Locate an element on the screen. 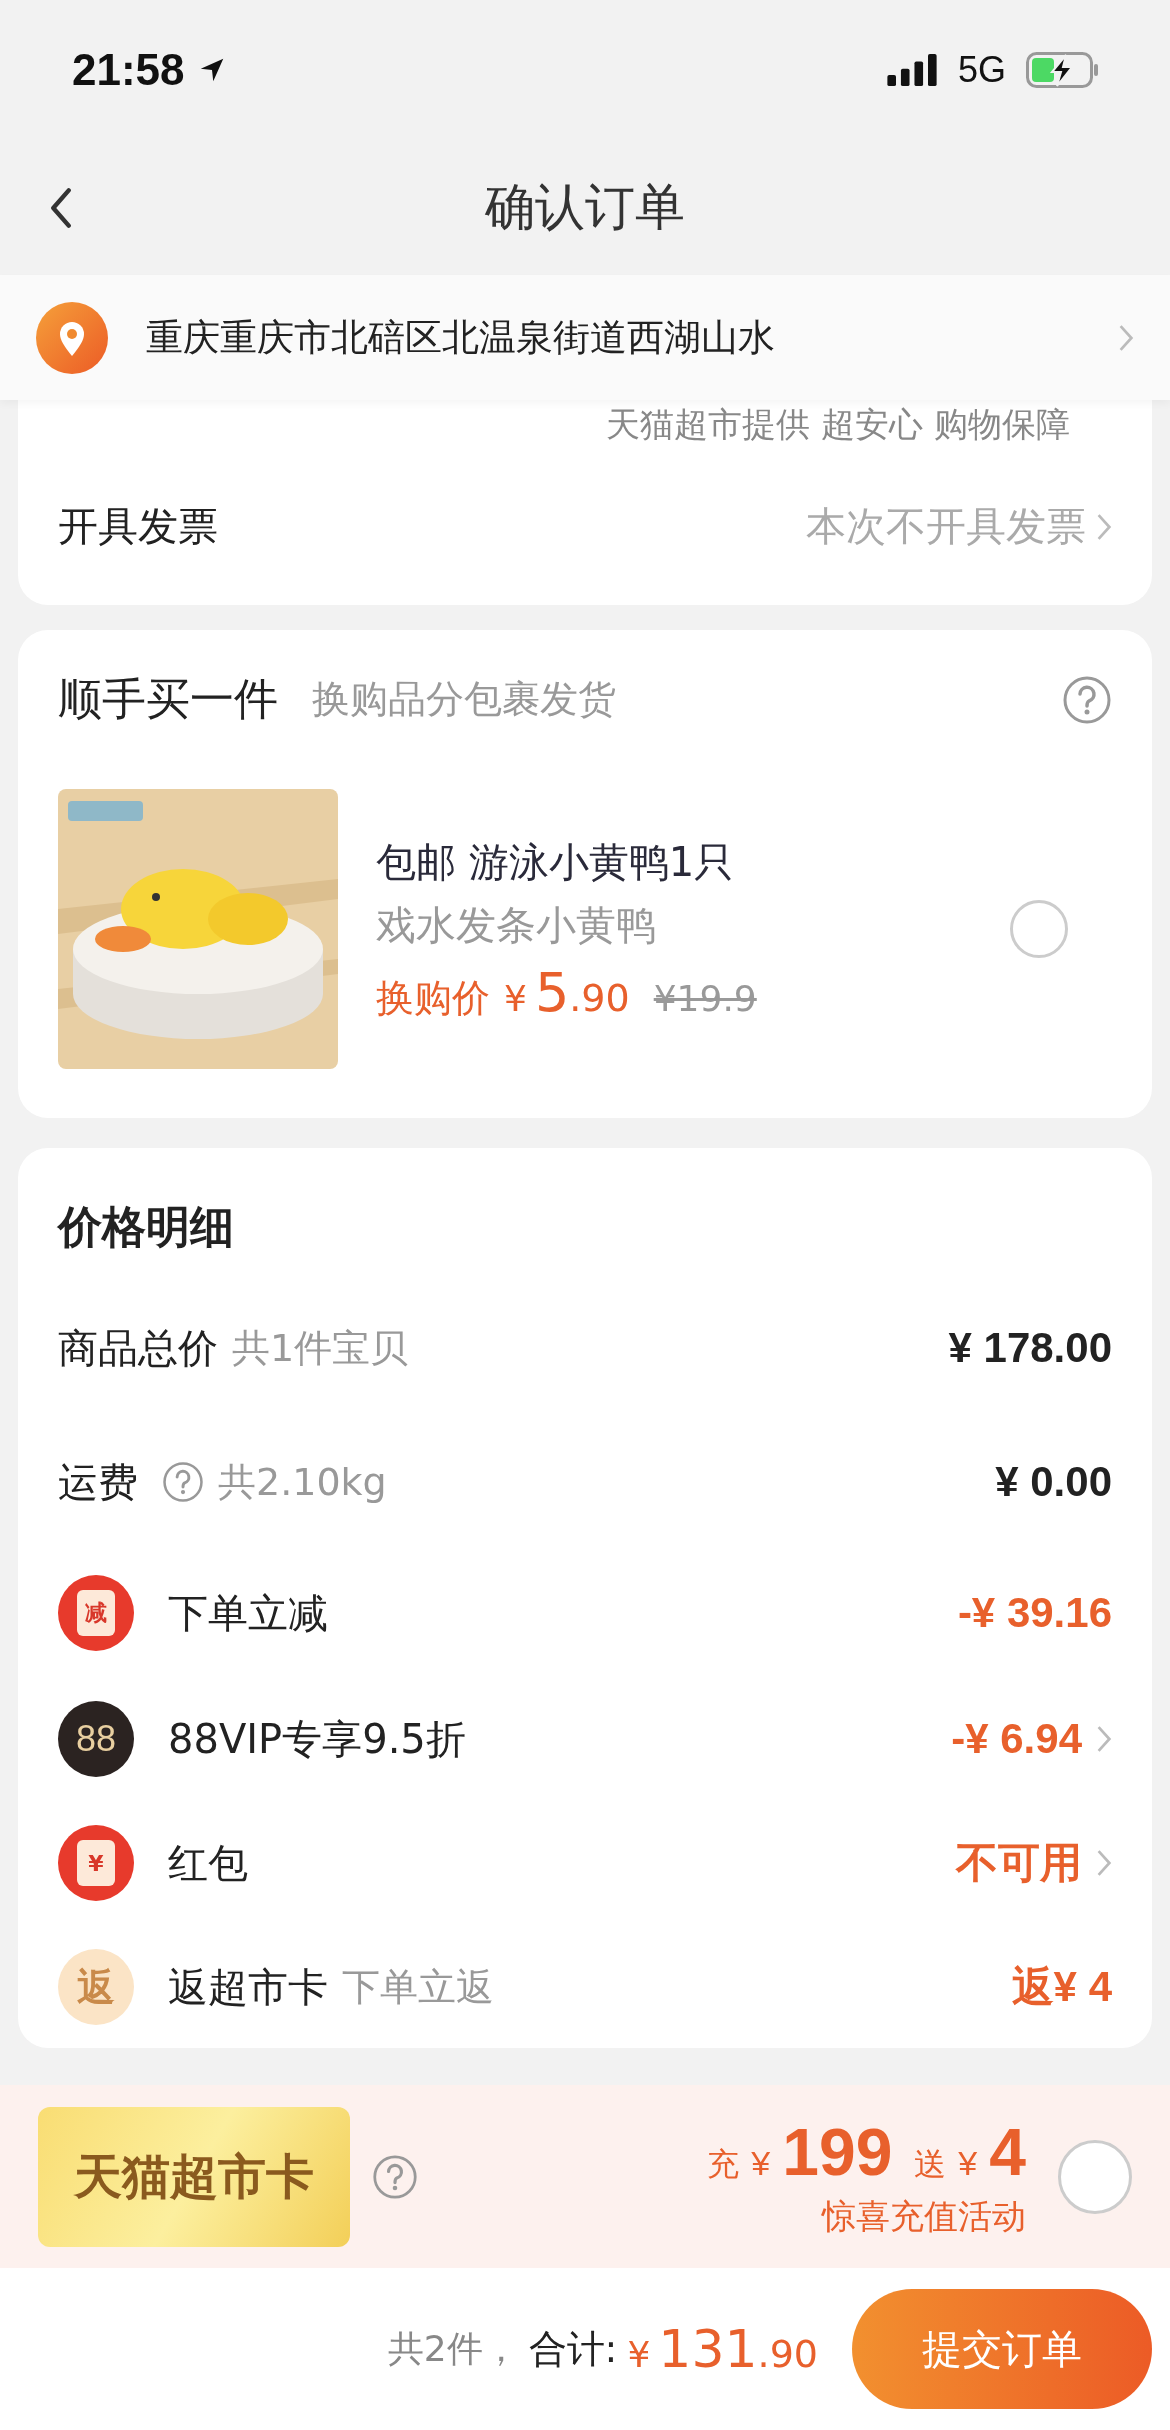  product-subtitle: 戏水发条小黄鸭 is located at coordinates (516, 925).